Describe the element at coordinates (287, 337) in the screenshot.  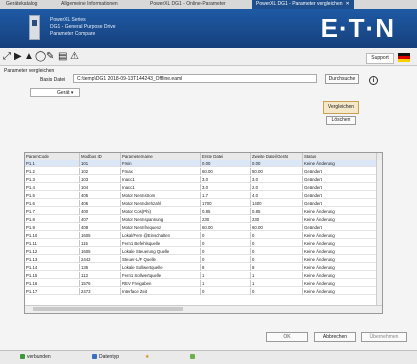
I see `ok-button: OK` at that location.